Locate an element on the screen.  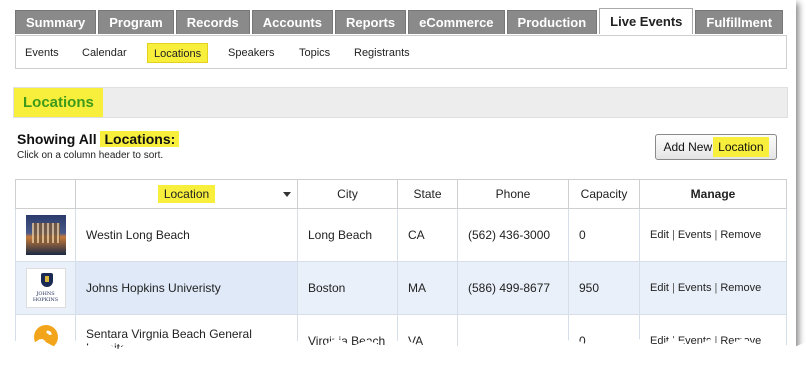
tab-accounts: Accounts is located at coordinates (292, 22).